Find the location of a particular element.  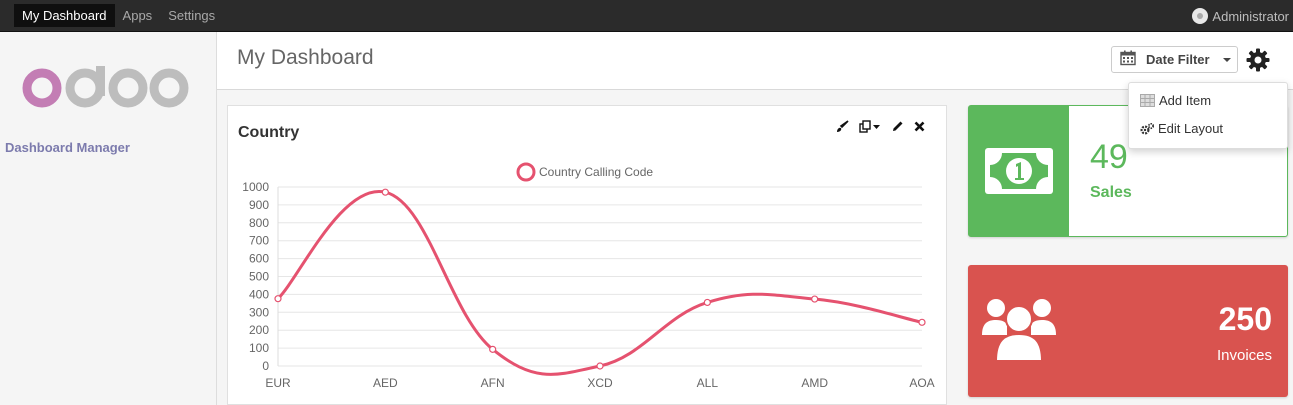

x-tick-label: AOA is located at coordinates (921, 383).